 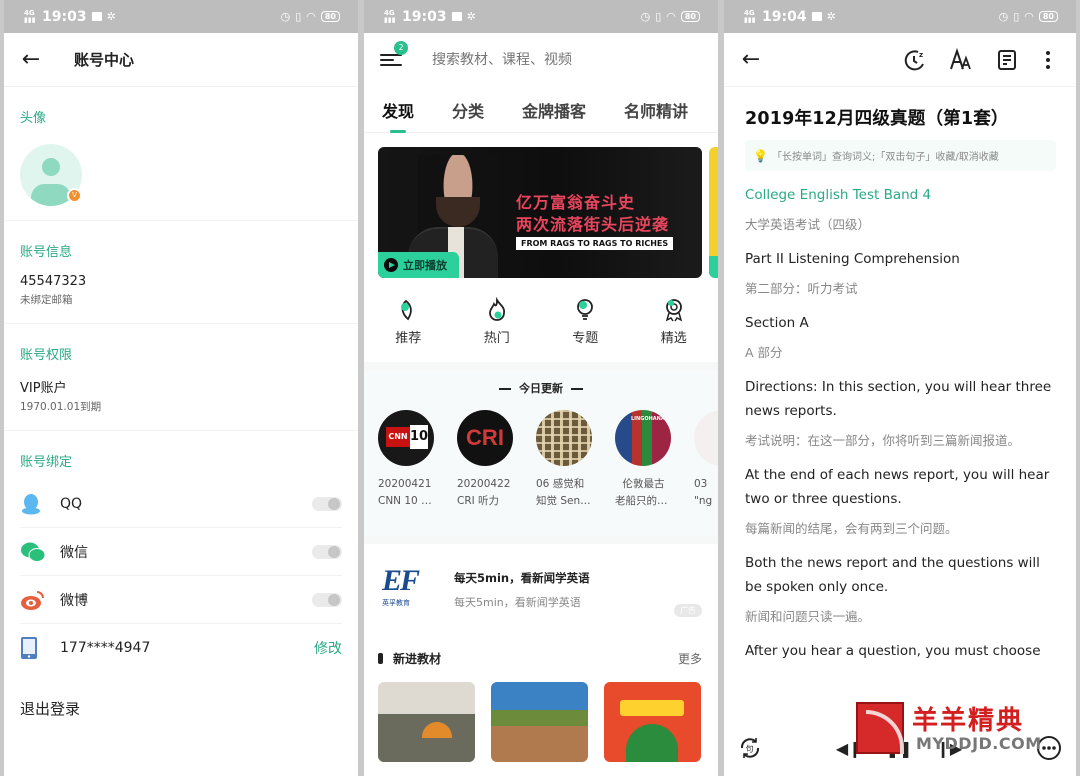 What do you see at coordinates (595, 243) in the screenshot?
I see `banner-tagline: FROM RAGS TO RAGS TO RICHES` at bounding box center [595, 243].